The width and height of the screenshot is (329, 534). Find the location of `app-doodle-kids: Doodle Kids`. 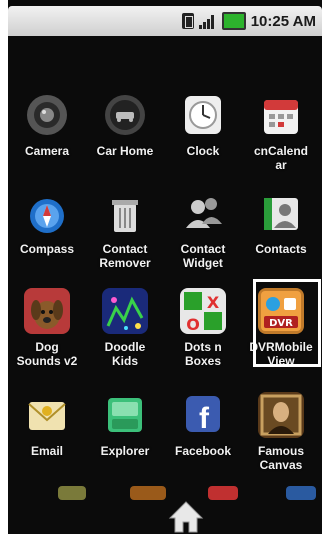

app-doodle-kids: Doodle Kids is located at coordinates (125, 328).